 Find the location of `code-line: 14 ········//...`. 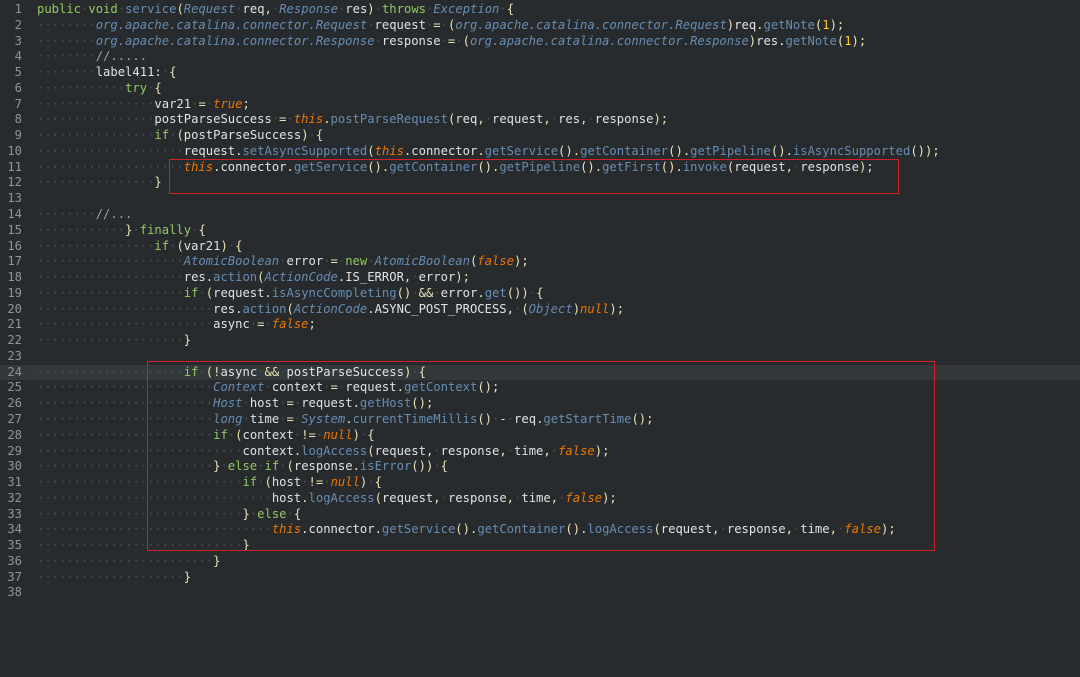

code-line: 14 ········//... is located at coordinates (540, 215).